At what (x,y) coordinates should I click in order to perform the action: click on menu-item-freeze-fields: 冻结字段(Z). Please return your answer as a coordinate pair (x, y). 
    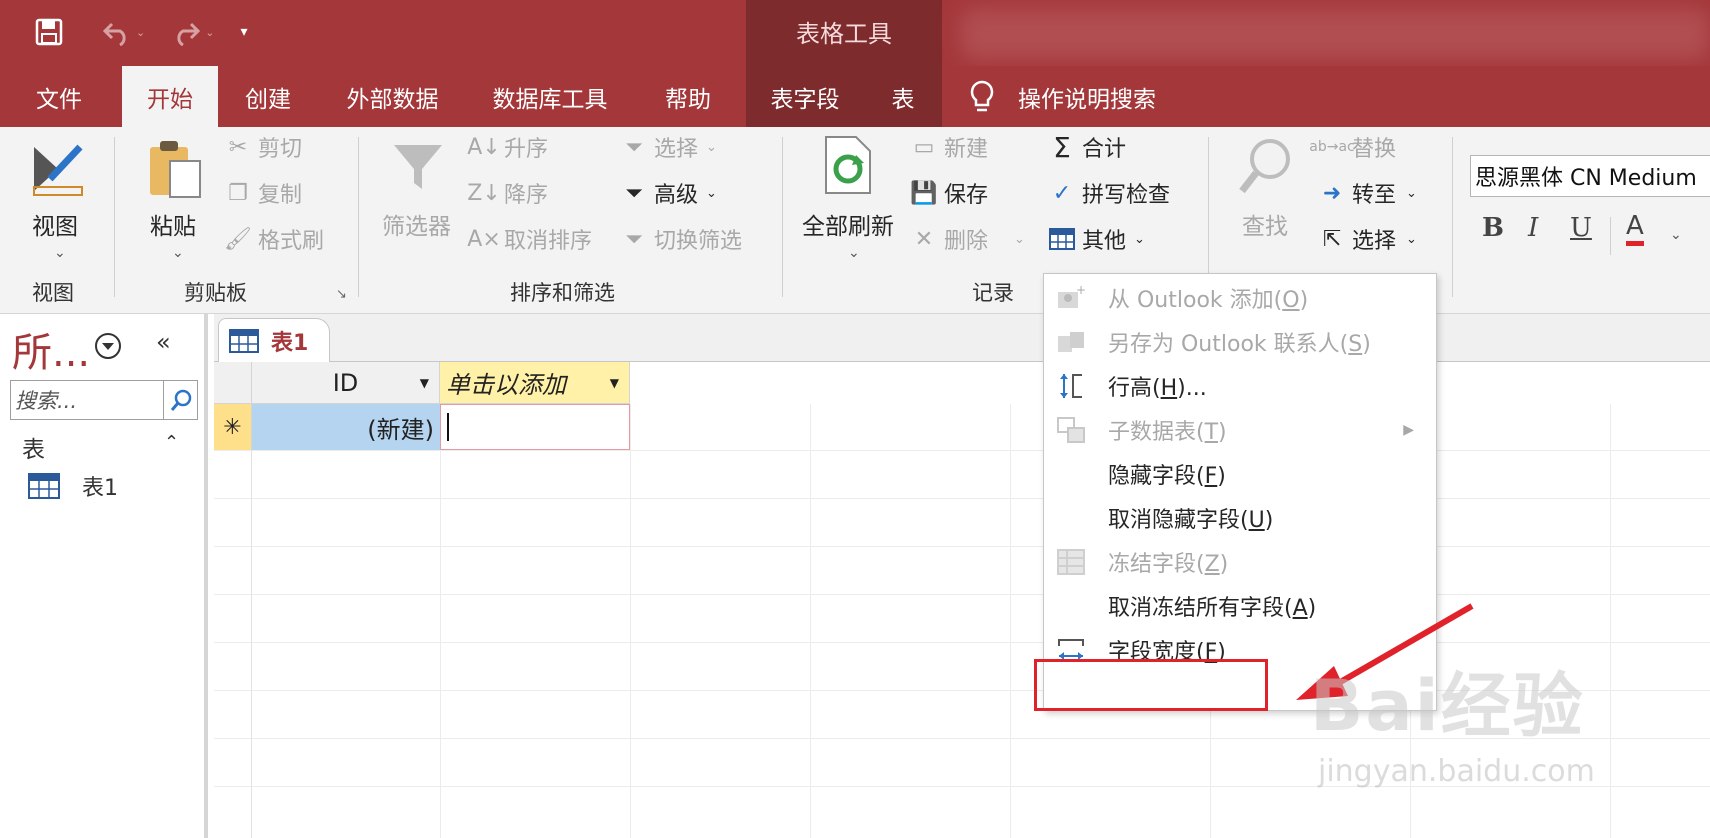
    Looking at the image, I should click on (1240, 562).